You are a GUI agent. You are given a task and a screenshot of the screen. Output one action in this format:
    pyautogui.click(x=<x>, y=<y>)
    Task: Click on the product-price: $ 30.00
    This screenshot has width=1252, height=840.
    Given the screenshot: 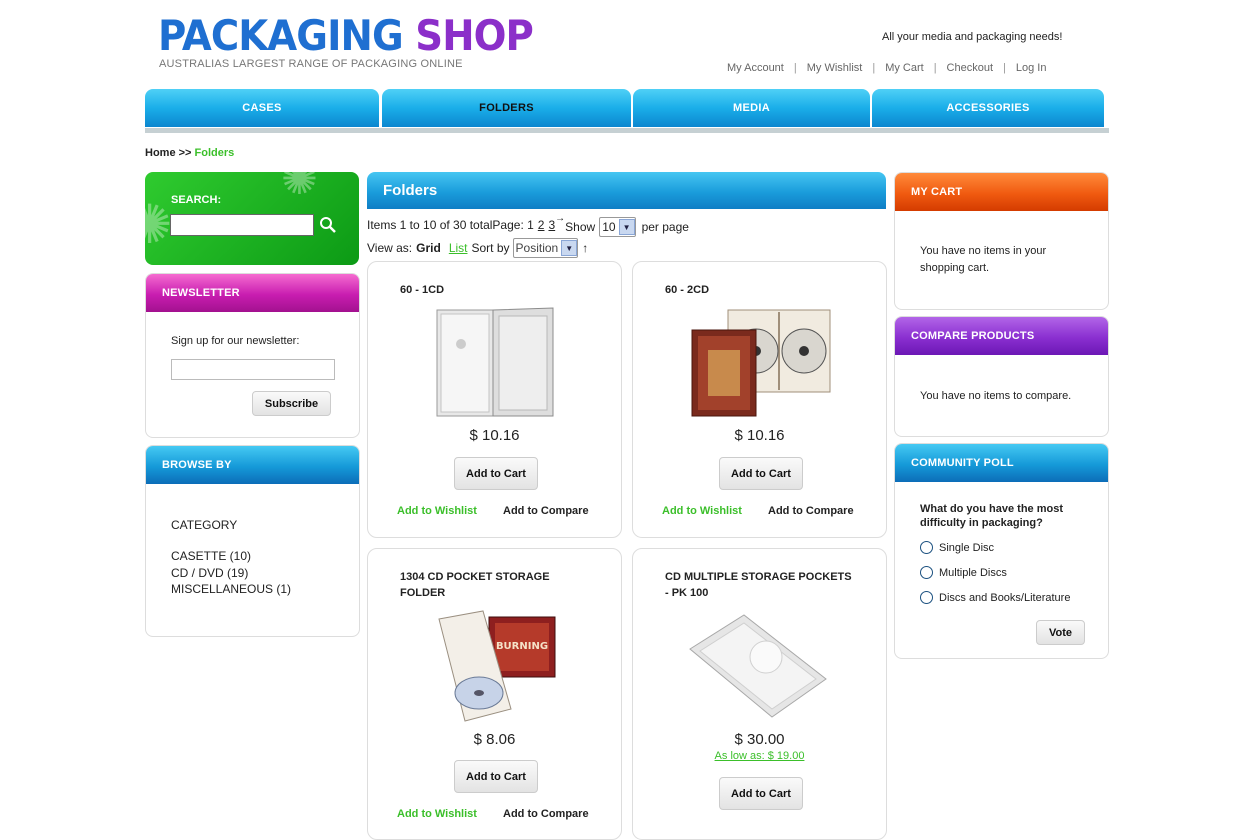 What is the action you would take?
    pyautogui.click(x=759, y=739)
    